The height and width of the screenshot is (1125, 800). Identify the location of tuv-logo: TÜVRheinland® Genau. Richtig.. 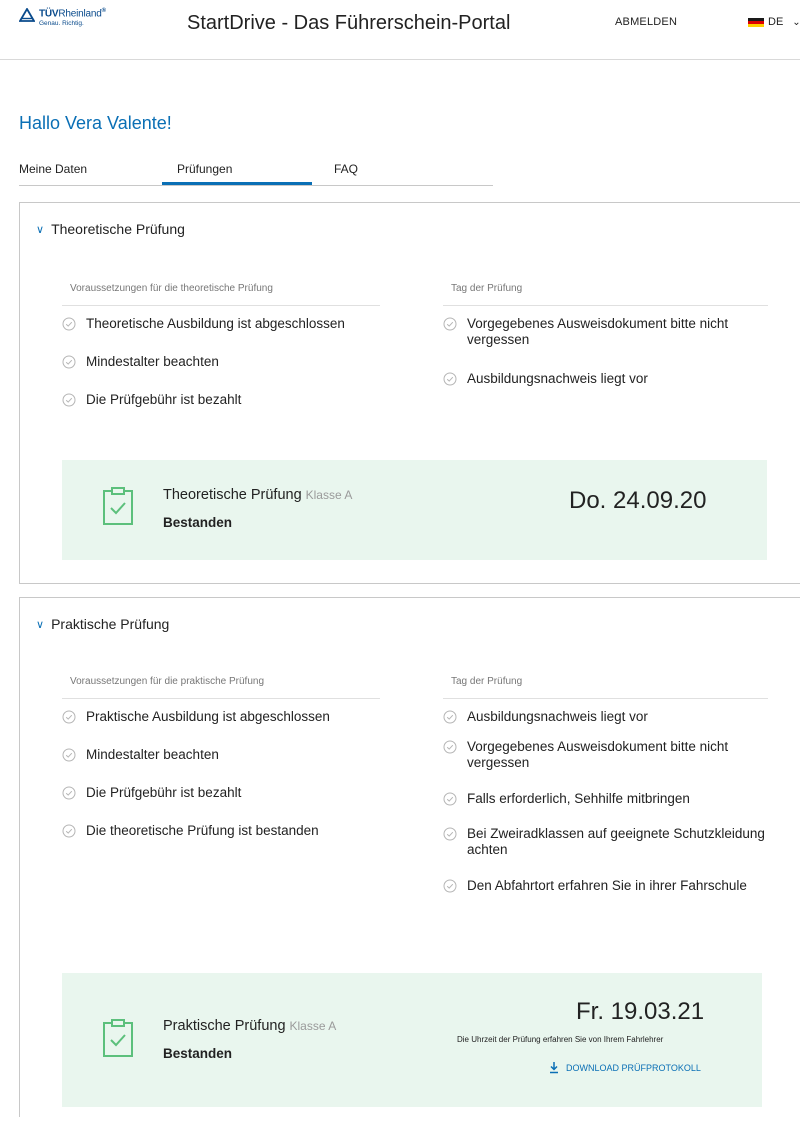
(62, 18).